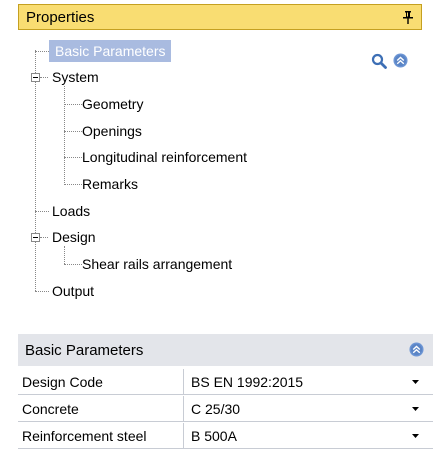 This screenshot has height=469, width=440. I want to click on tree-item-remarks: Remarks, so click(110, 184).